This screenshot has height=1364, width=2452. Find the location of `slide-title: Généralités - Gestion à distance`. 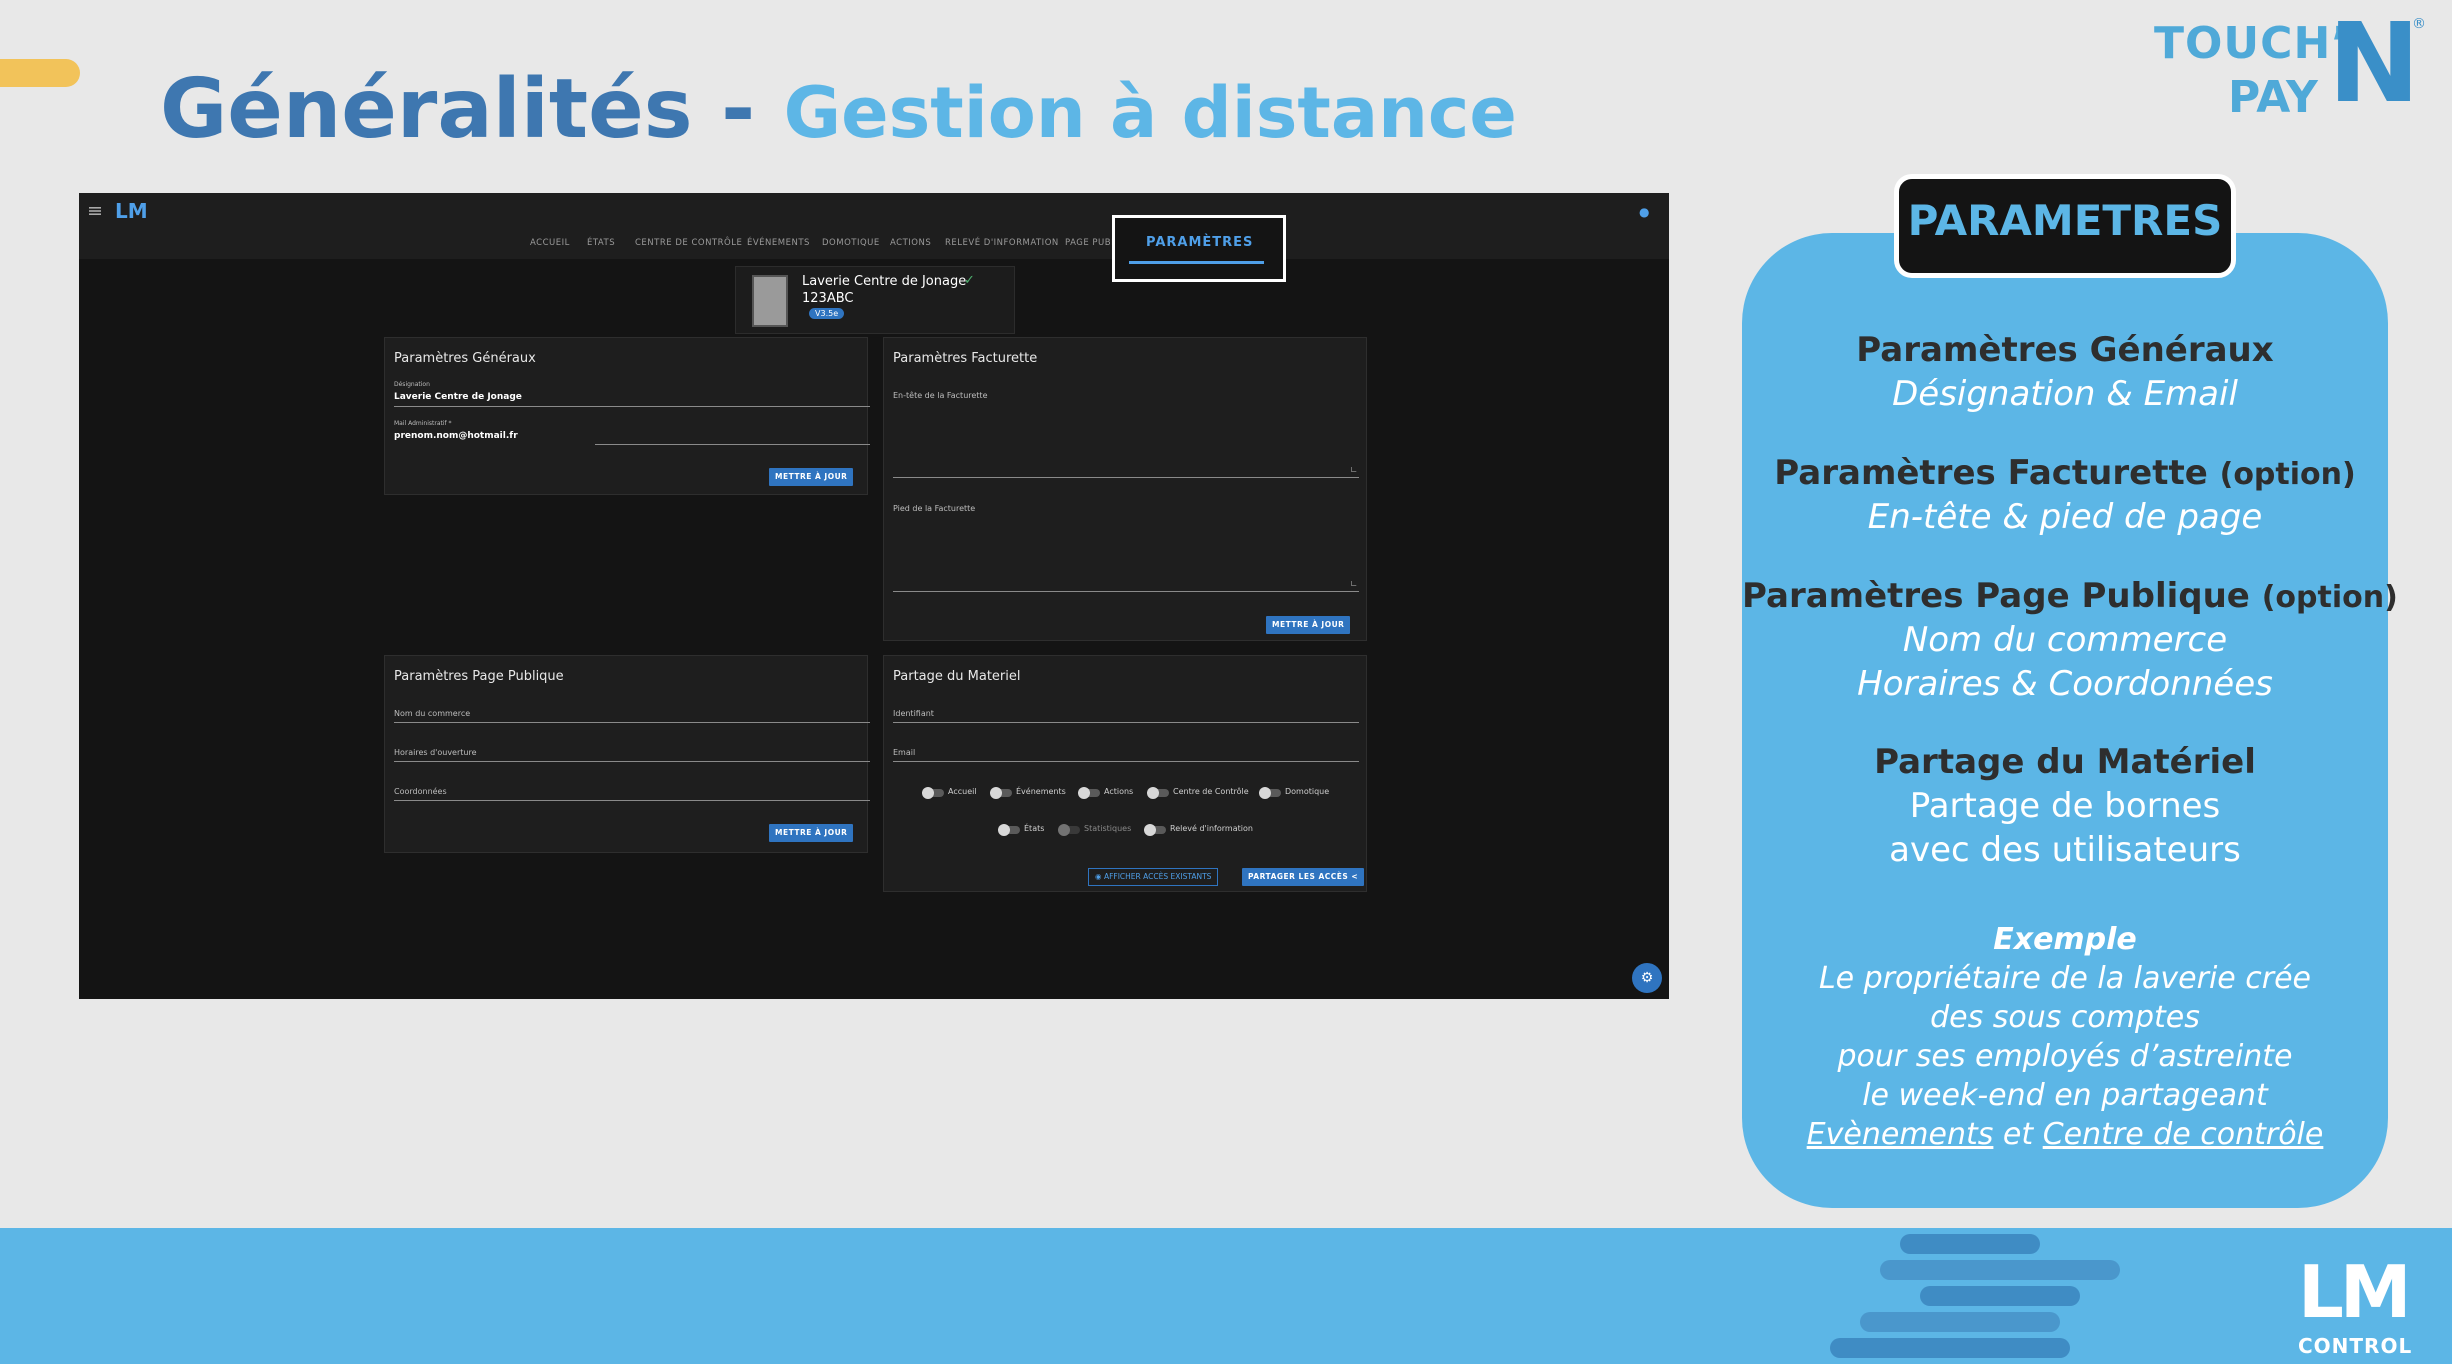

slide-title: Généralités - Gestion à distance is located at coordinates (838, 109).